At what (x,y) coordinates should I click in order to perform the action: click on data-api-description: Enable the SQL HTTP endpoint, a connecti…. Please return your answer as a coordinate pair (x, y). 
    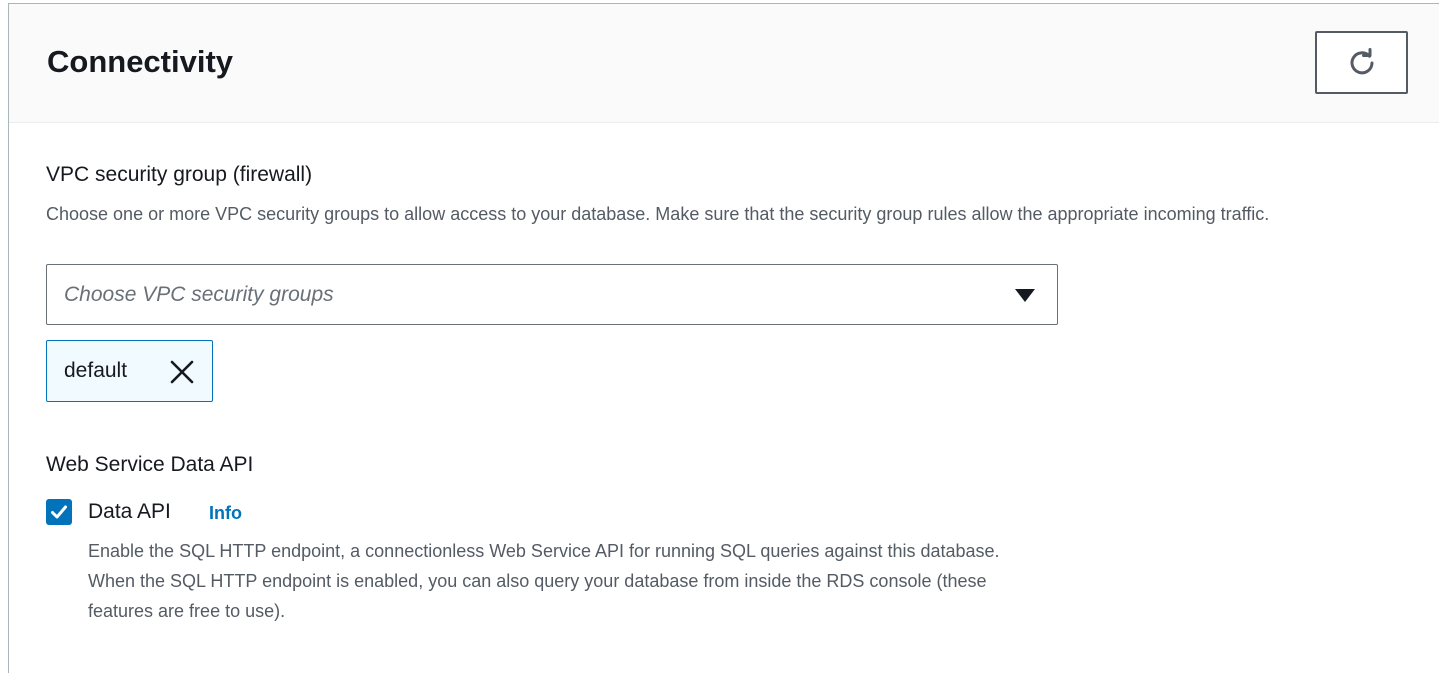
    Looking at the image, I should click on (544, 581).